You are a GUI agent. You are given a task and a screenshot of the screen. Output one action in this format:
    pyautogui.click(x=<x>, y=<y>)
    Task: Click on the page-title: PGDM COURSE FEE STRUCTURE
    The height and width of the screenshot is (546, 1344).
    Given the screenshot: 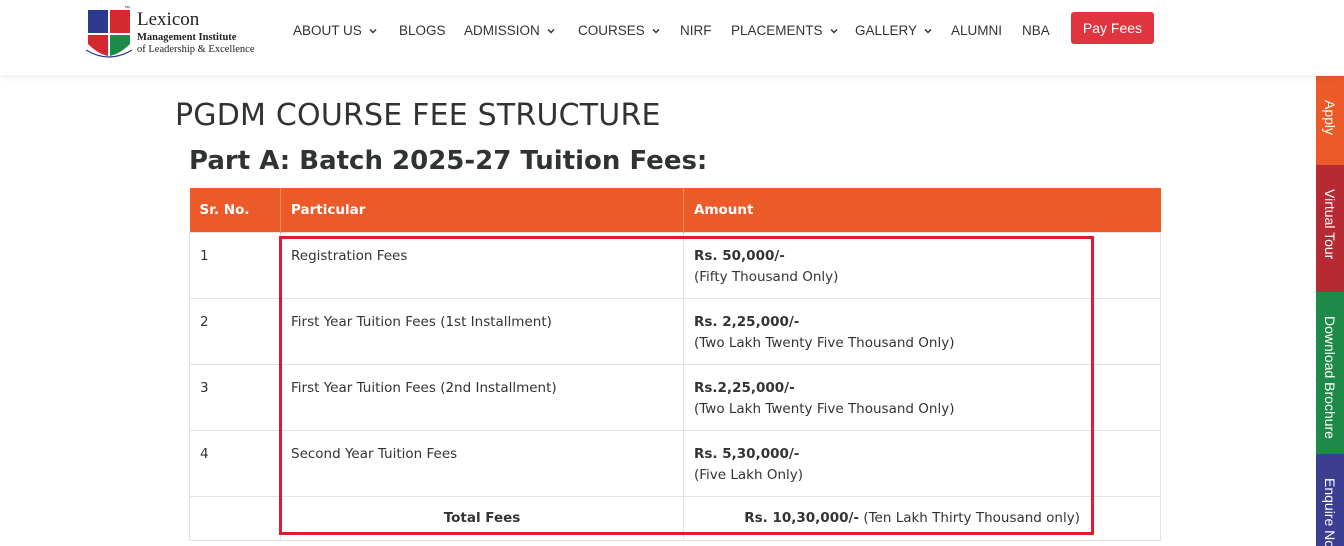 What is the action you would take?
    pyautogui.click(x=418, y=115)
    